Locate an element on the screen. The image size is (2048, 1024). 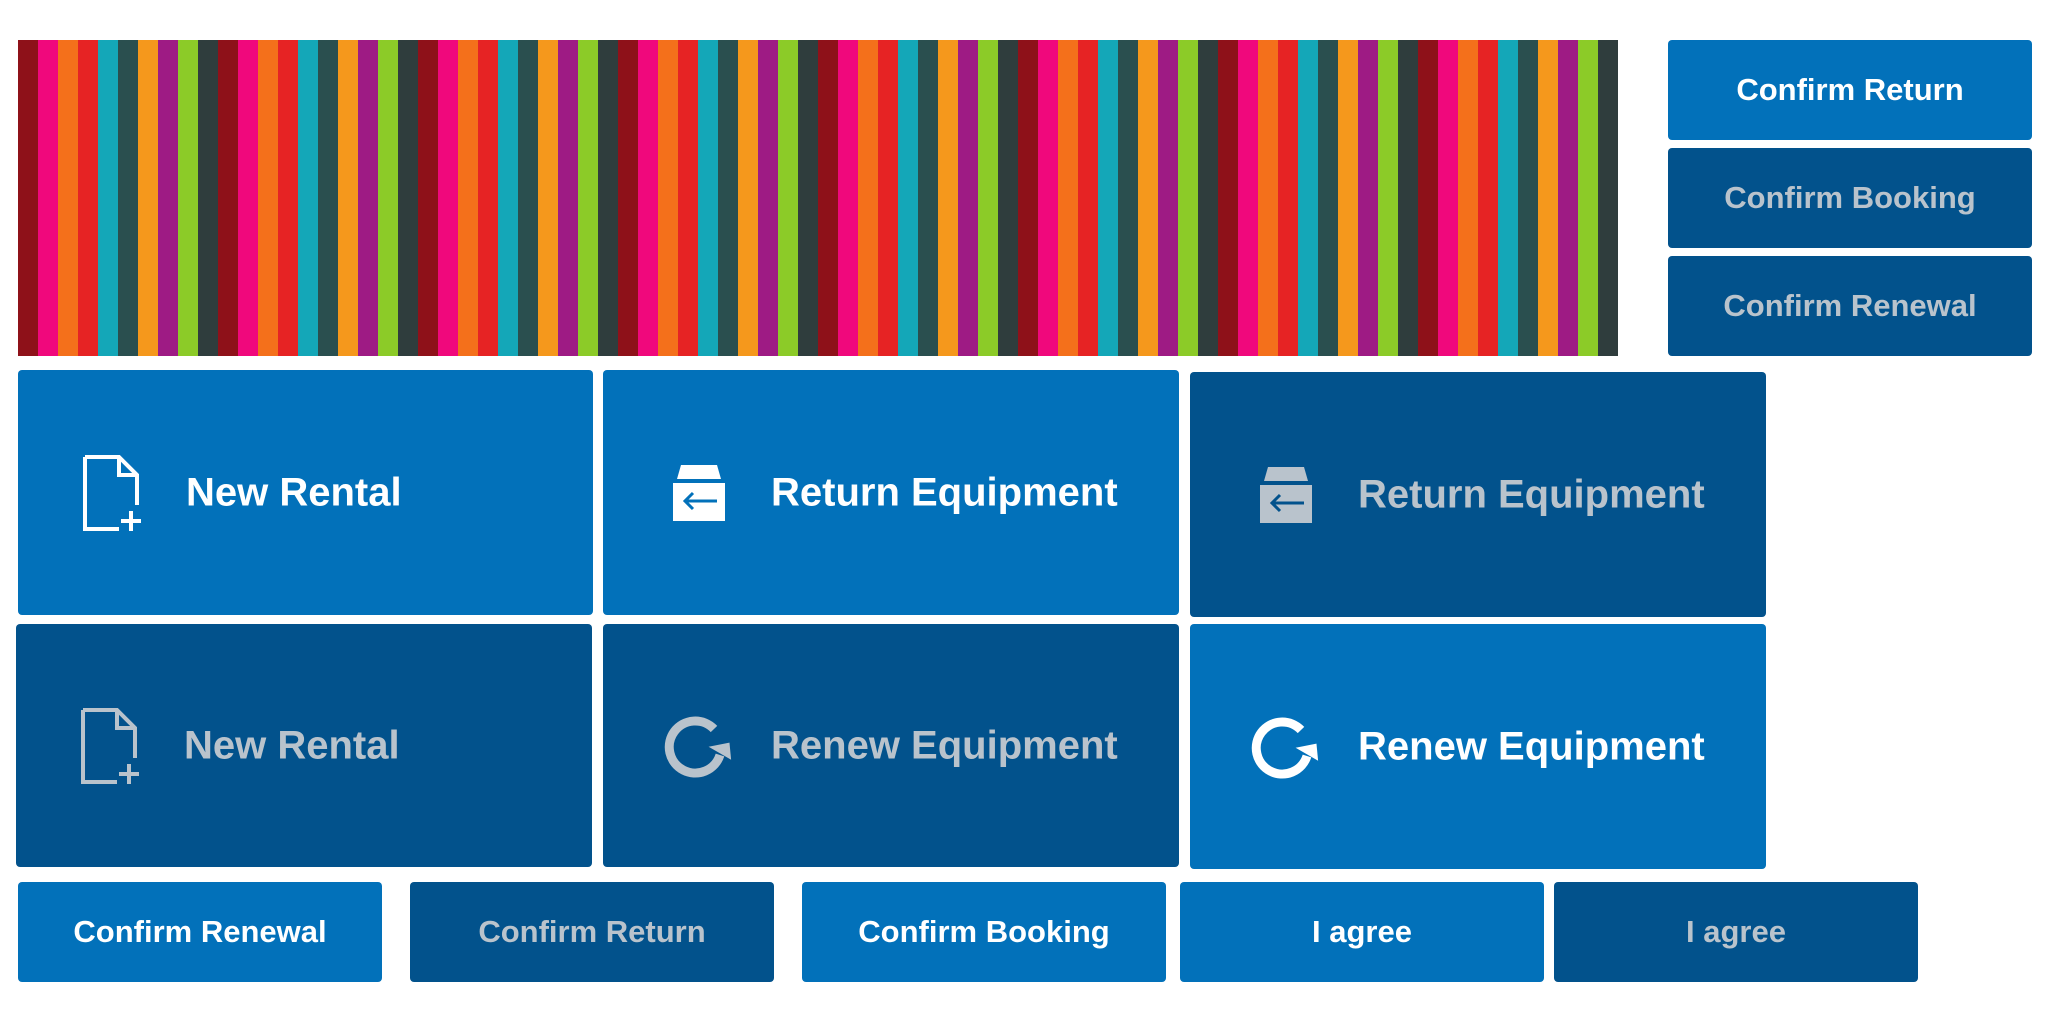
return-equipment-tile-disabled: Return Equipment is located at coordinates (1478, 494).